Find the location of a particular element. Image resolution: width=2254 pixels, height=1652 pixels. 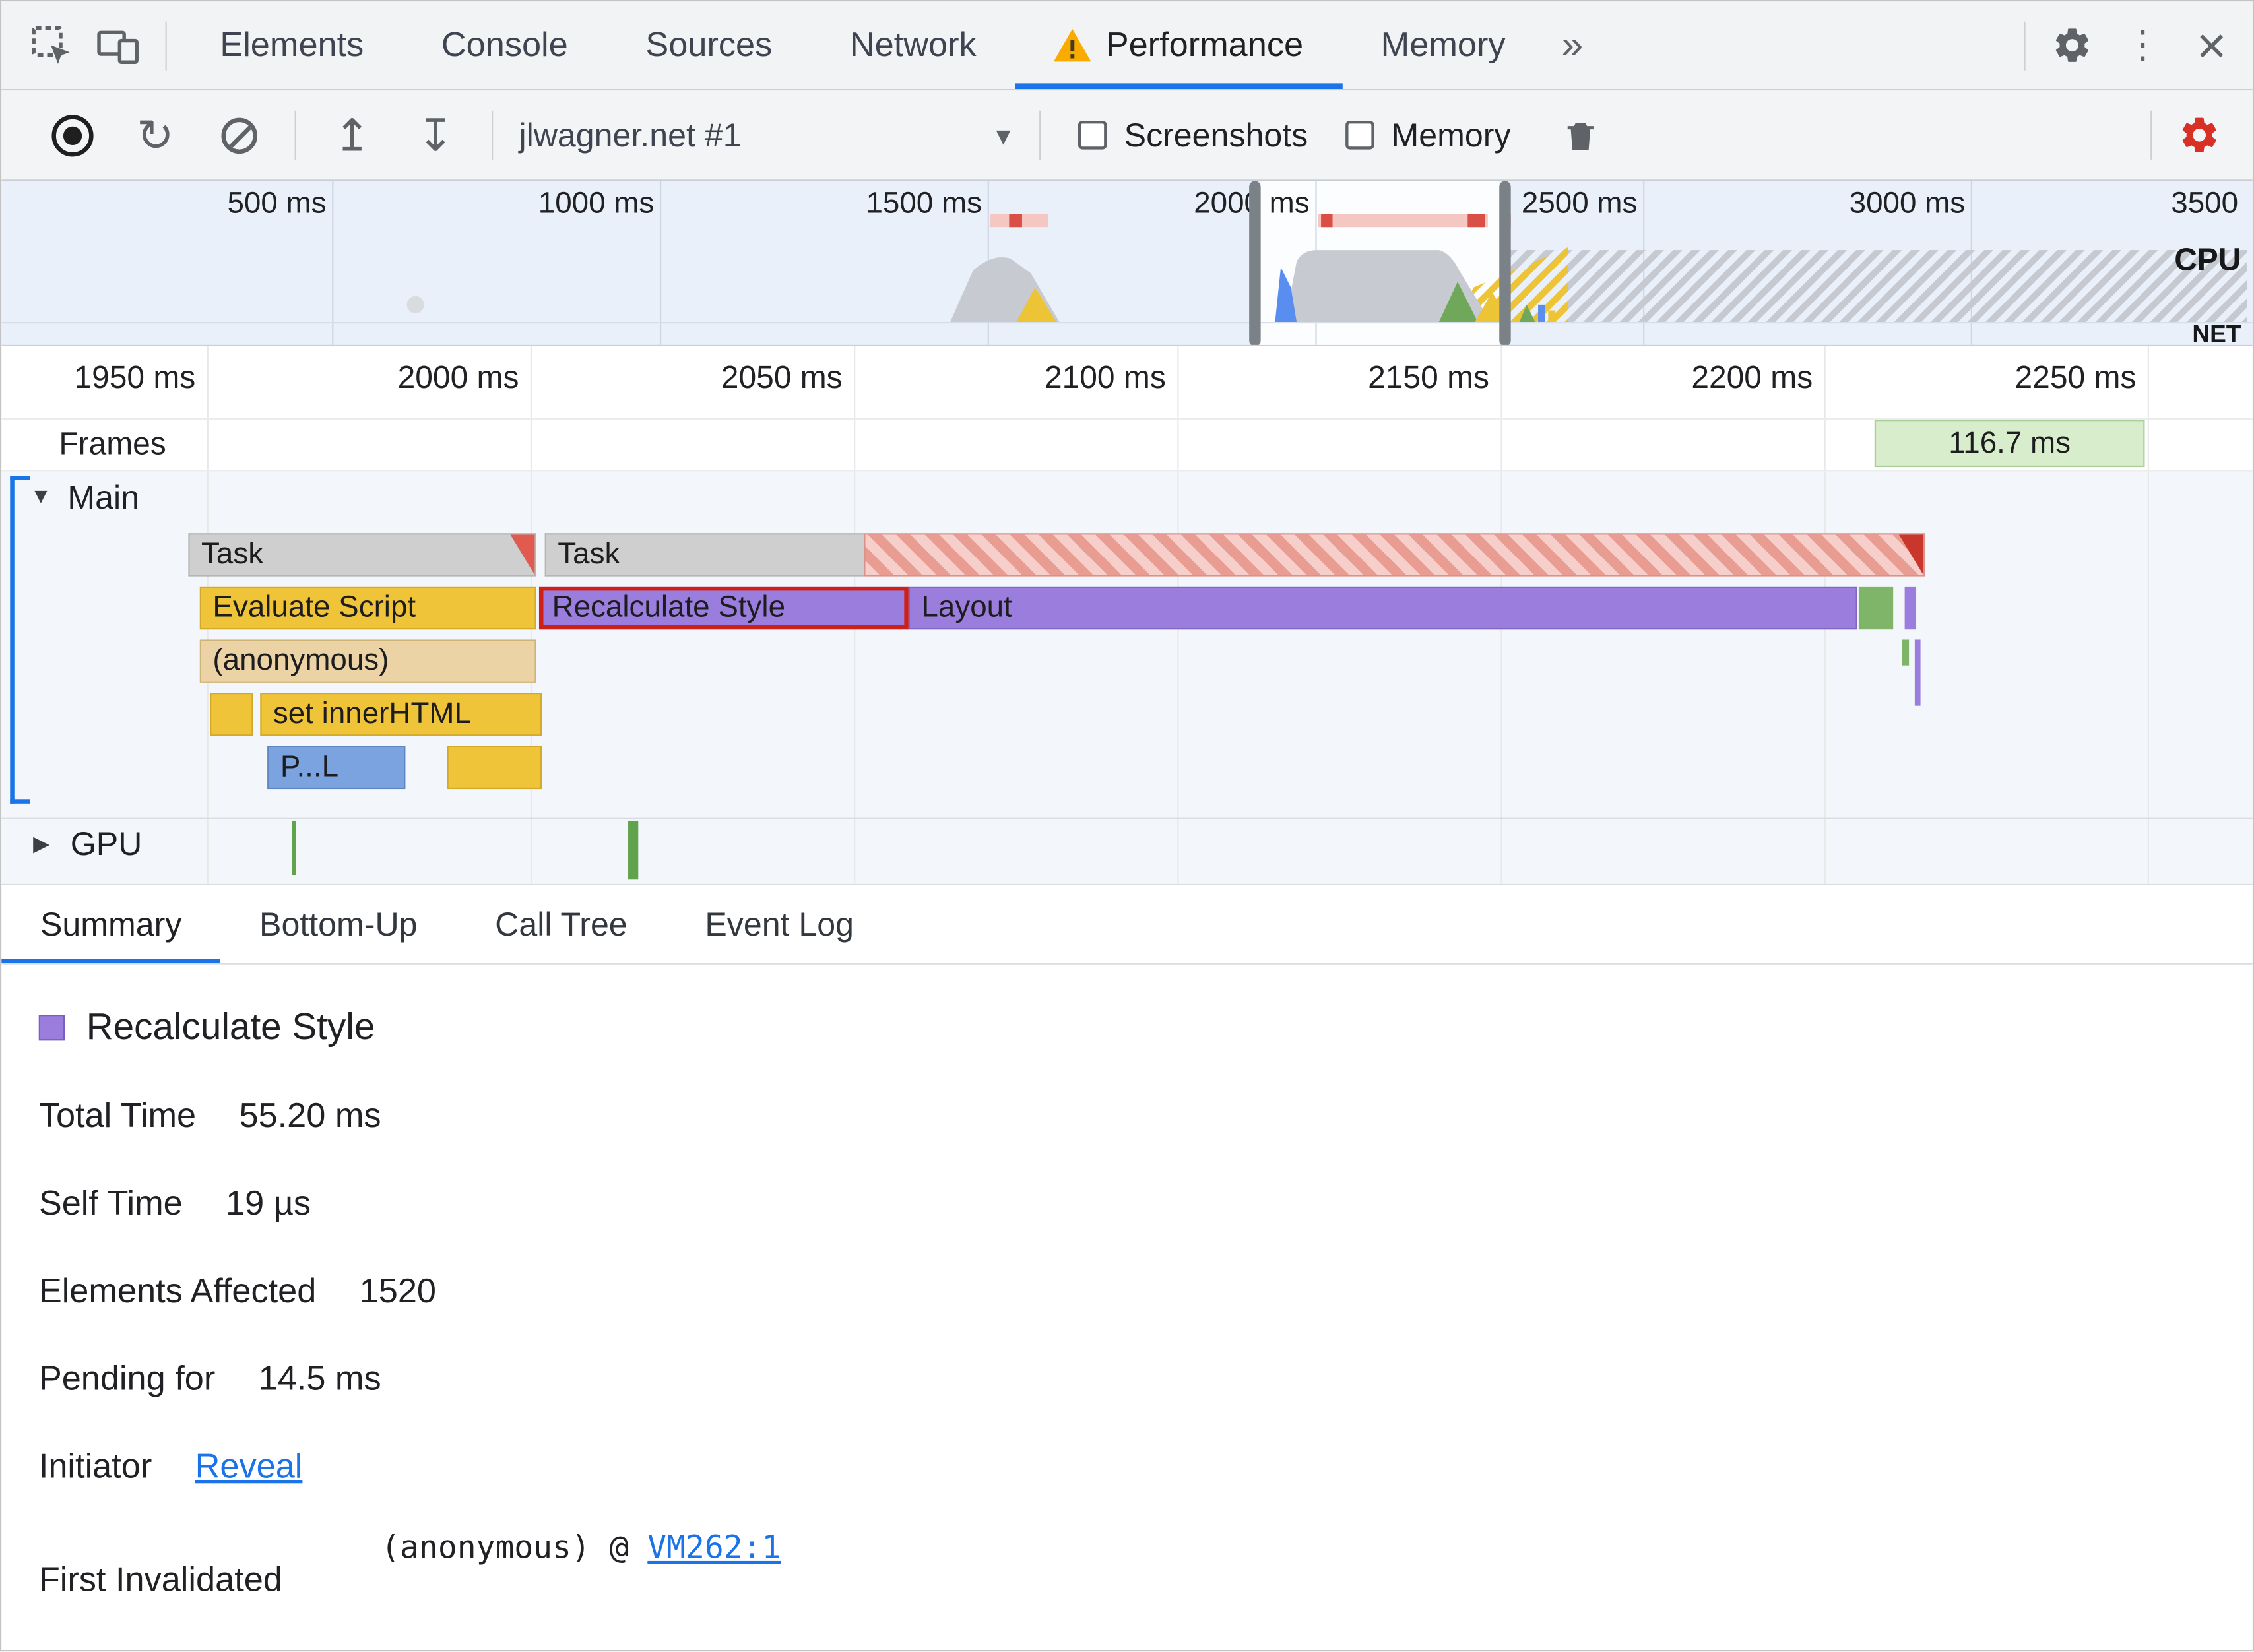

ruler-label: 2250 ms is located at coordinates (2075, 377).